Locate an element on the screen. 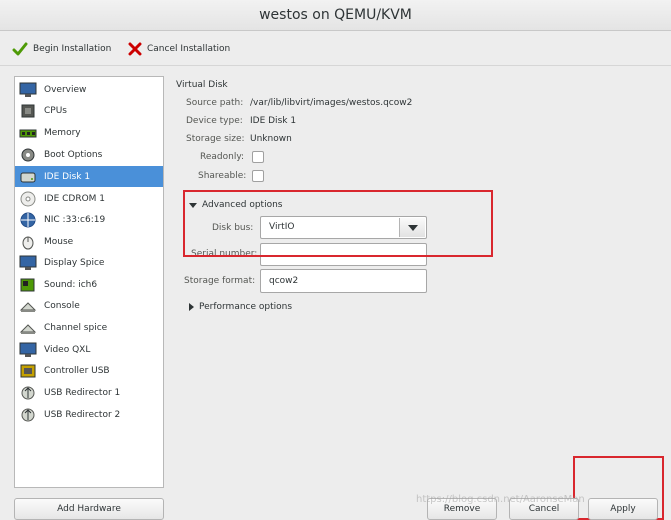 The width and height of the screenshot is (671, 520). disk-bus-label: Disk bus: is located at coordinates (233, 228).